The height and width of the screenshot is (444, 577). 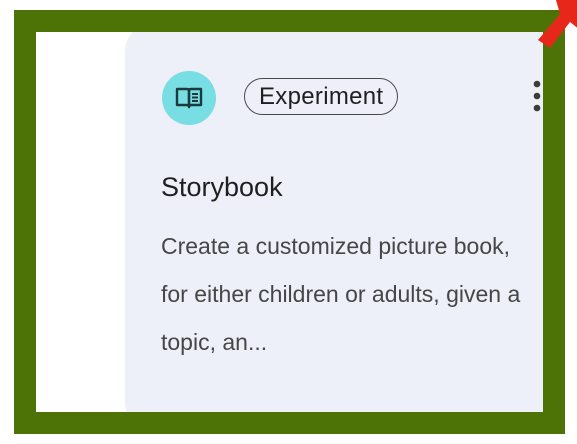 What do you see at coordinates (321, 96) in the screenshot?
I see `experiment-chip: Experiment` at bounding box center [321, 96].